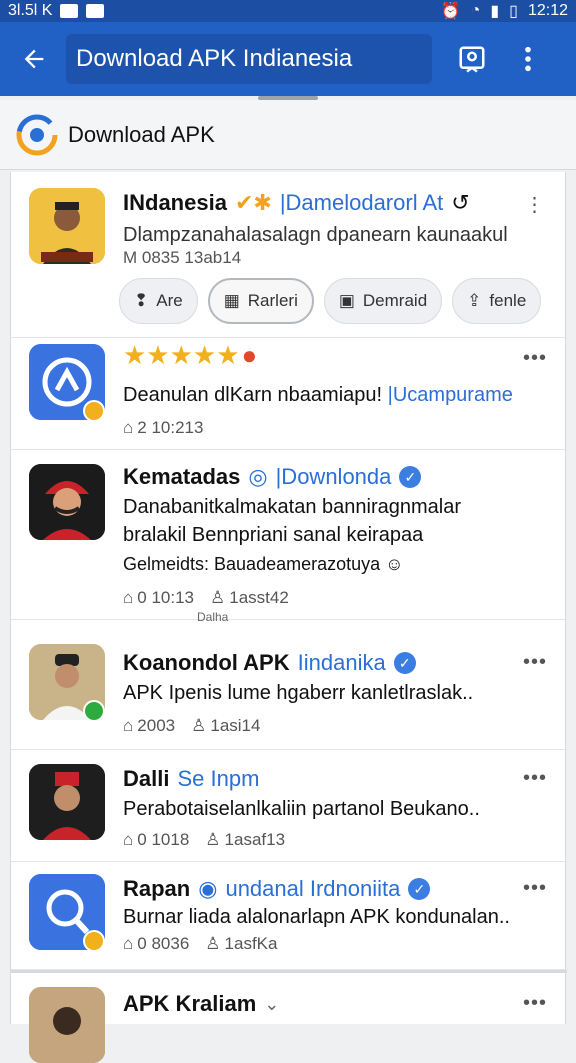  Describe the element at coordinates (214, 58) in the screenshot. I see `search-query: Download APK Indianesia` at that location.